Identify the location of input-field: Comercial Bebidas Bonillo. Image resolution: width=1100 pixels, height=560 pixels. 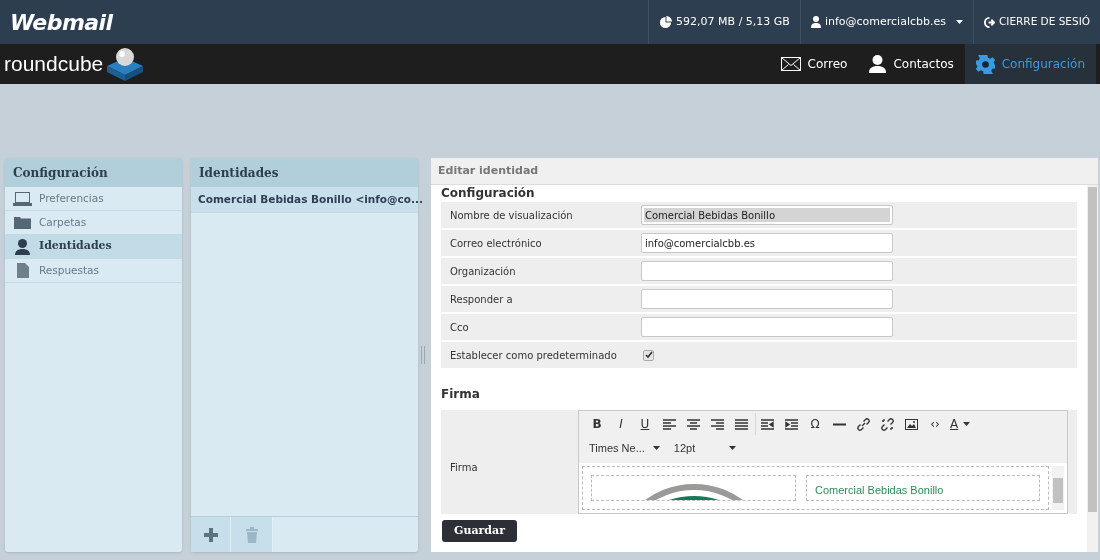
(767, 215).